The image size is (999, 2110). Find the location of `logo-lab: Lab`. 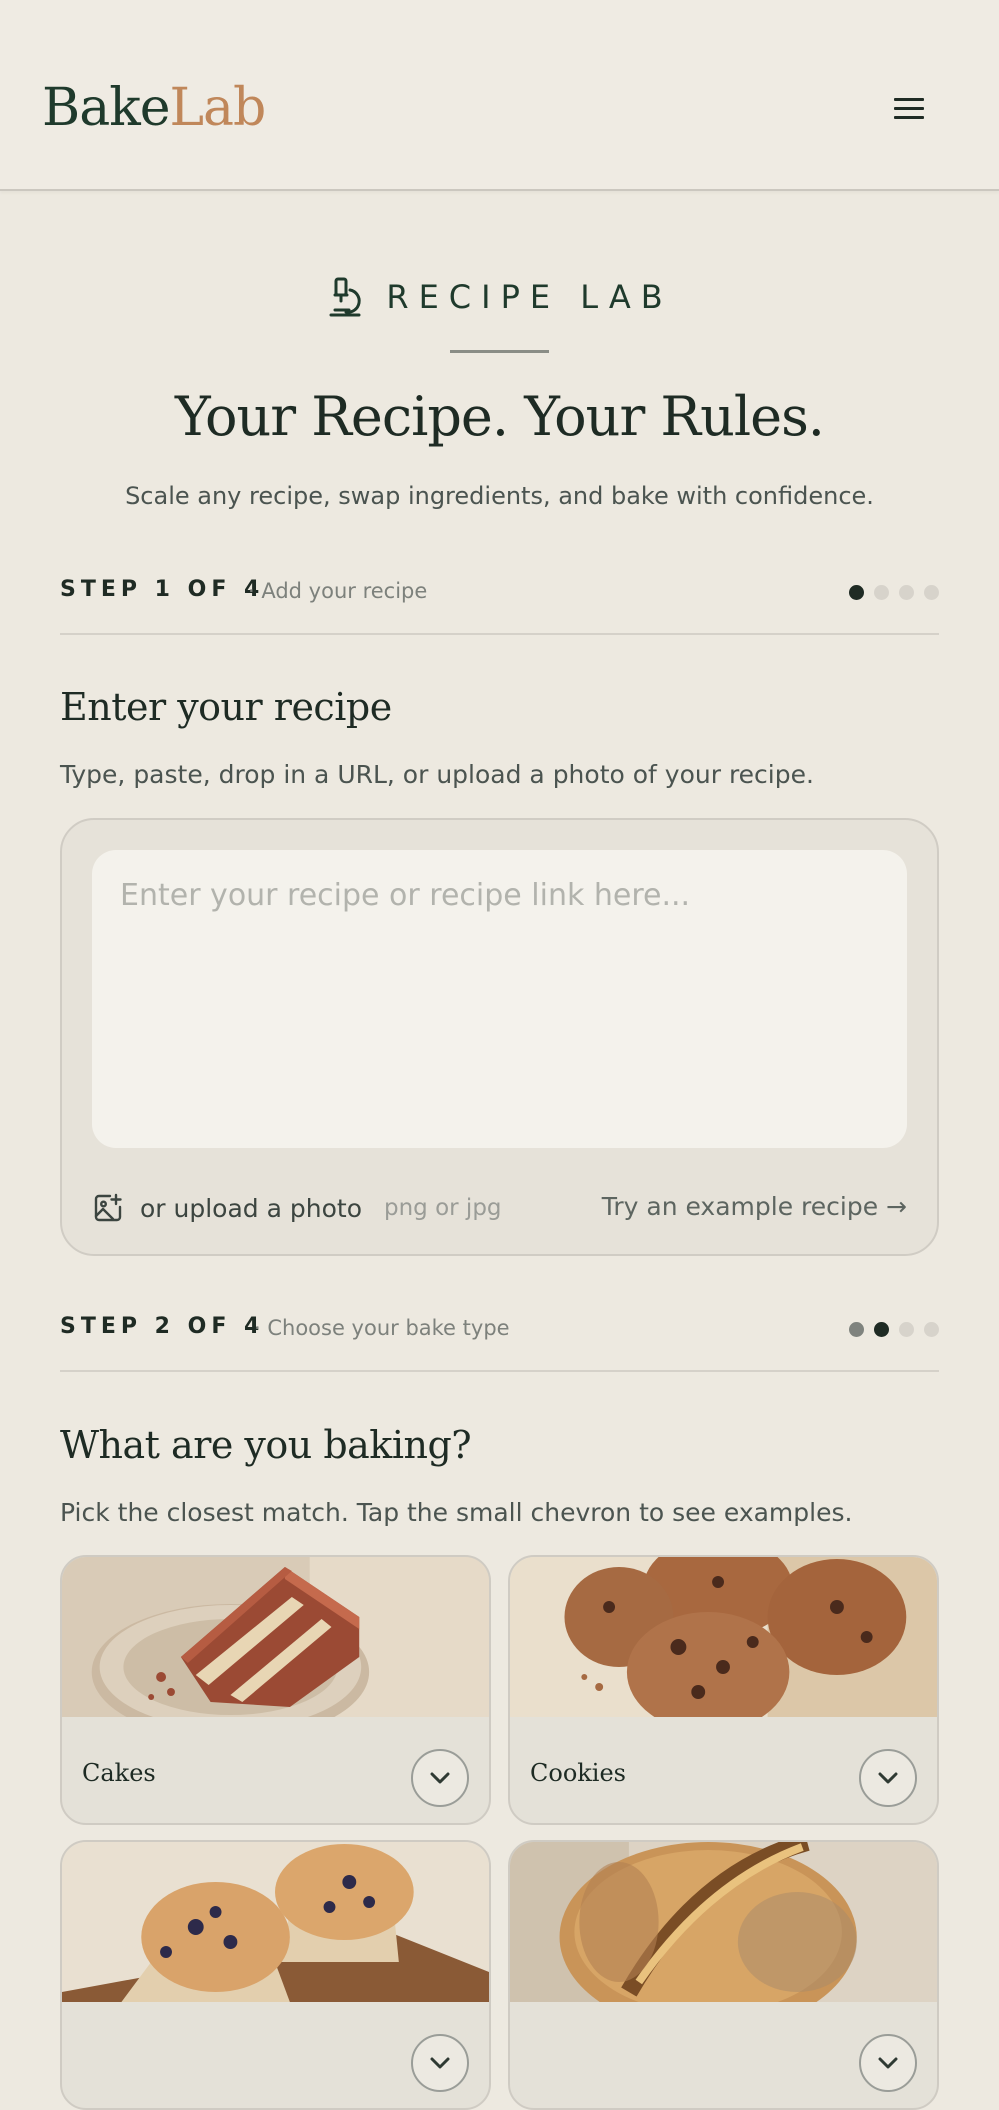

logo-lab: Lab is located at coordinates (218, 108).